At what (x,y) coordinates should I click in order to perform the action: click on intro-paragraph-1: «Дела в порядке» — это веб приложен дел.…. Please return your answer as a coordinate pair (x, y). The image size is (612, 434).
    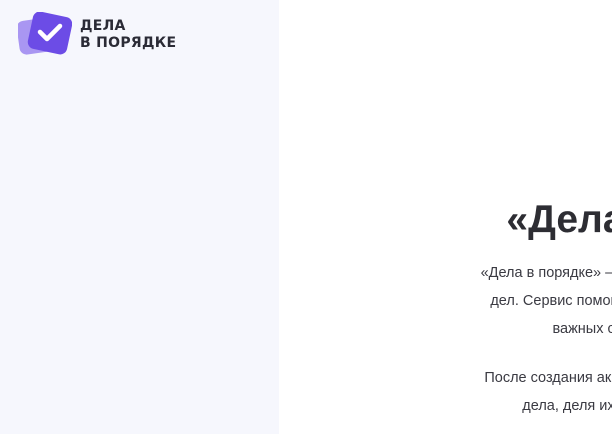
    Looking at the image, I should click on (445, 301).